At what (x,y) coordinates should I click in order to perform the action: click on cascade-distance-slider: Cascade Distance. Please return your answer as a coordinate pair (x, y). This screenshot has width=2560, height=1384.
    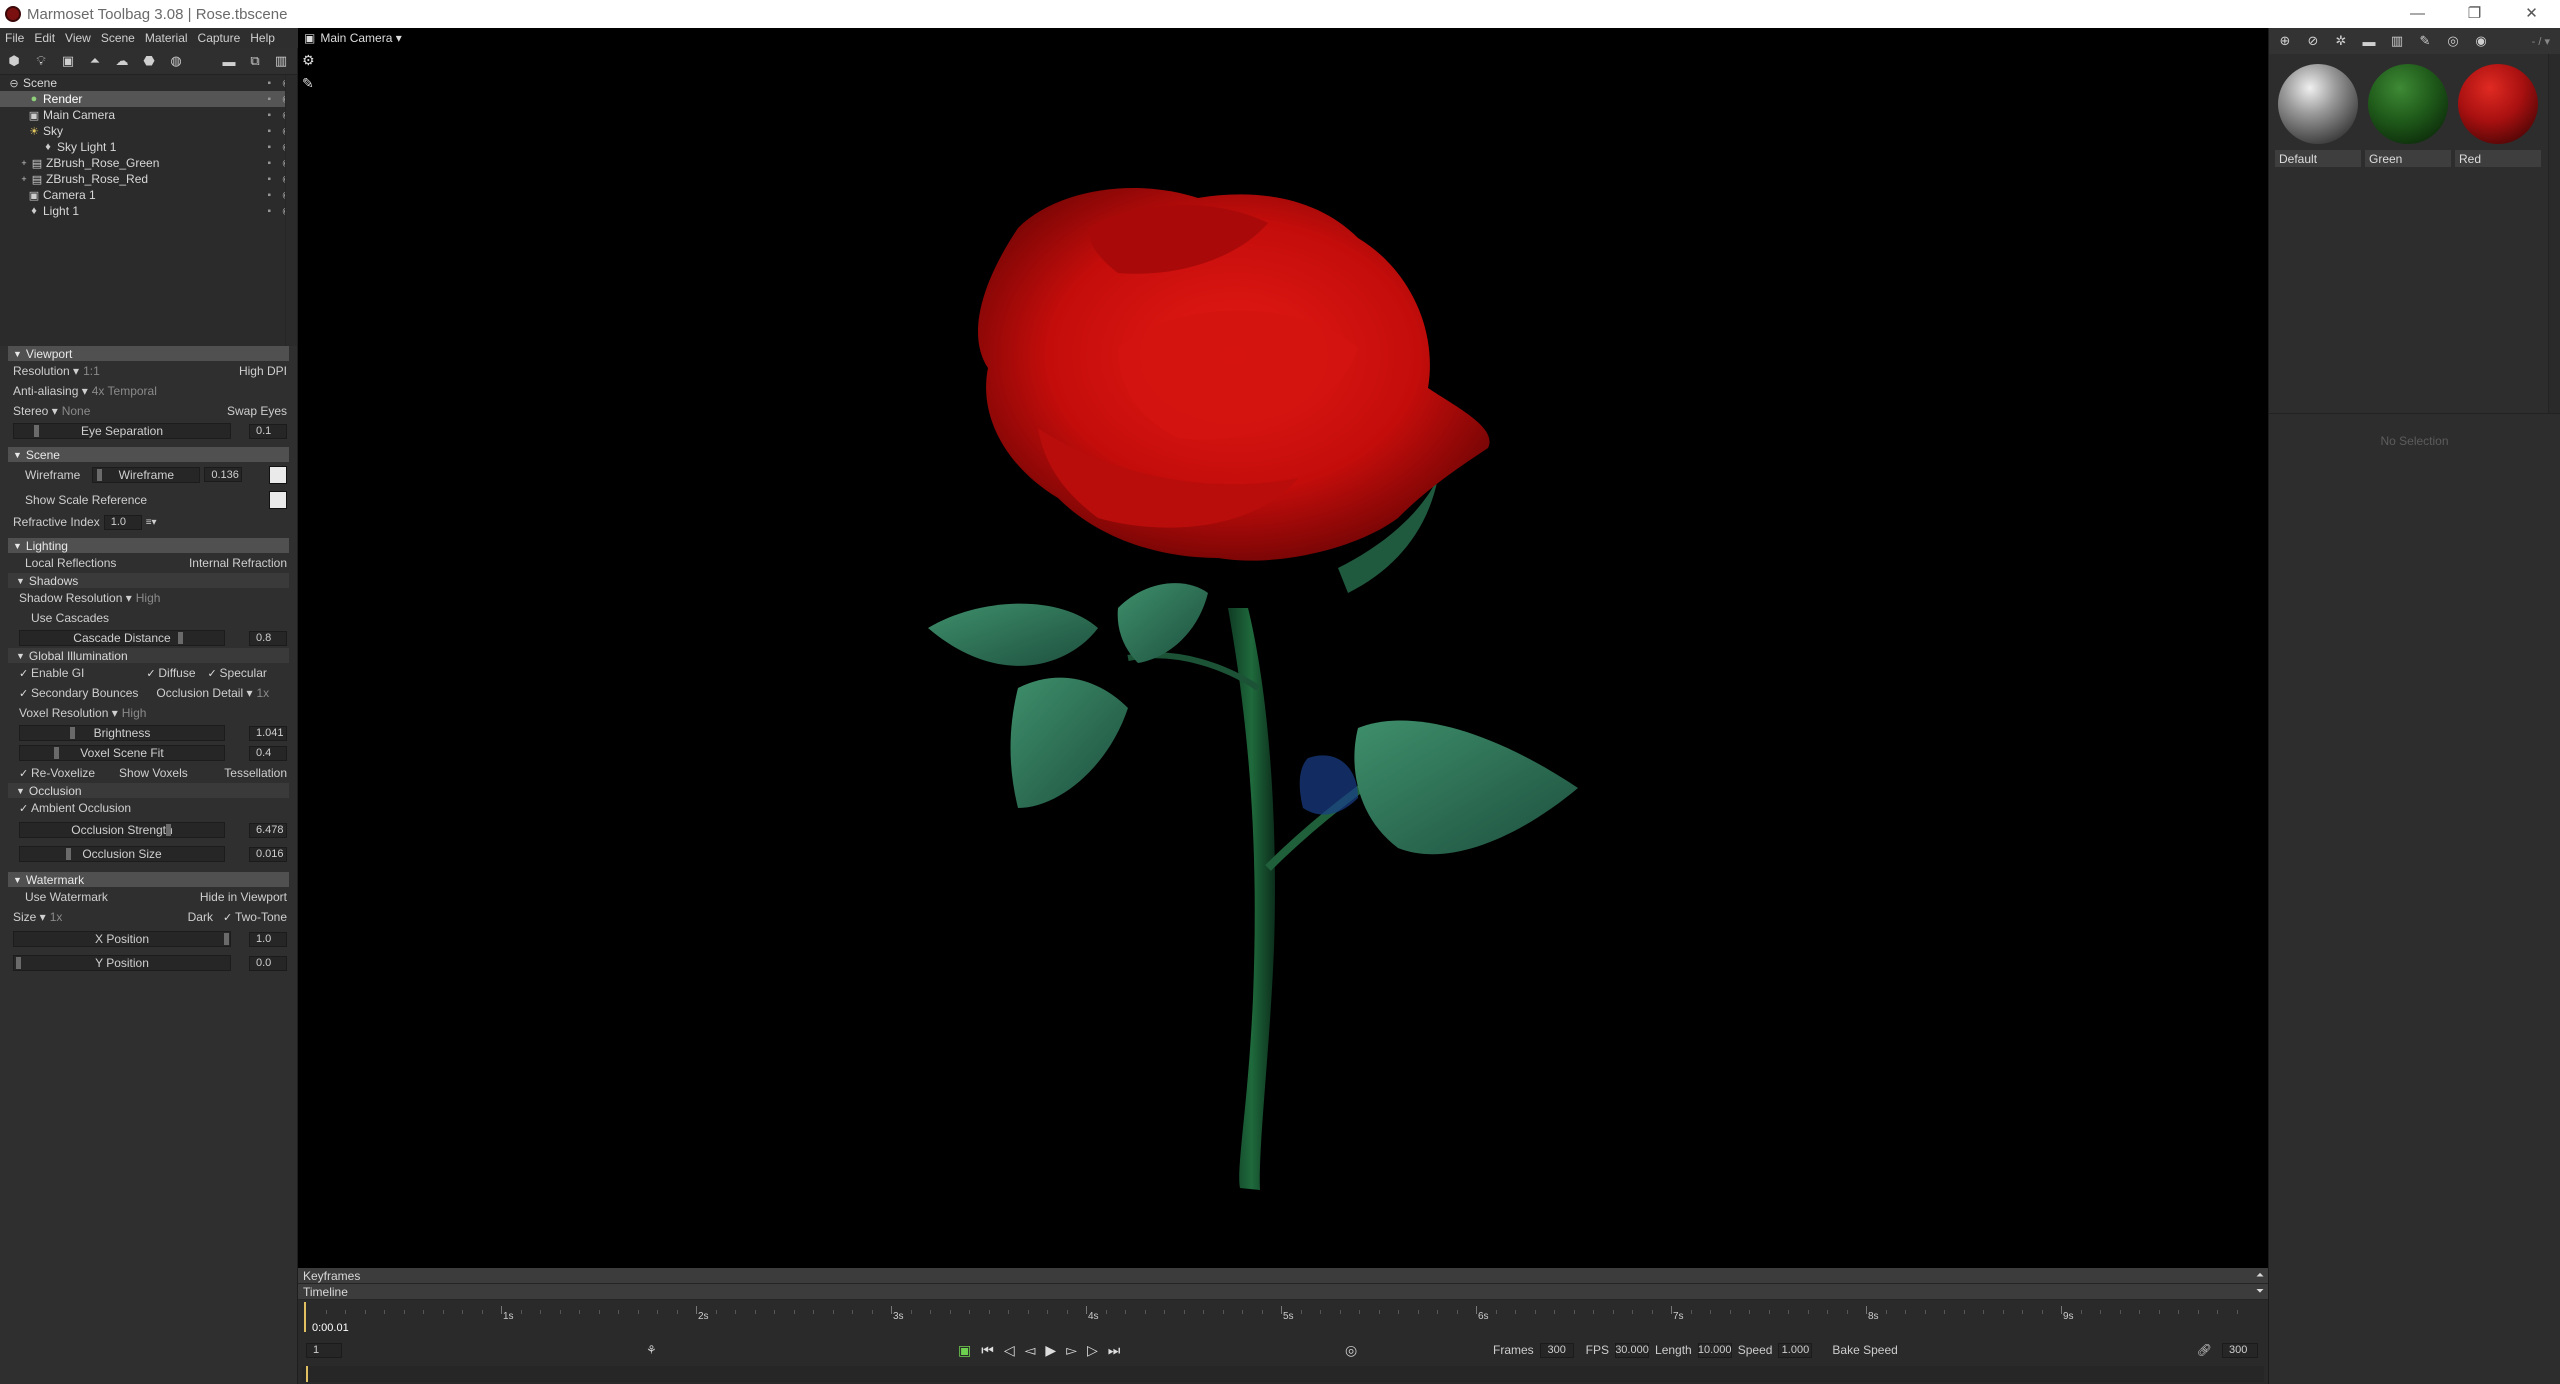
    Looking at the image, I should click on (122, 638).